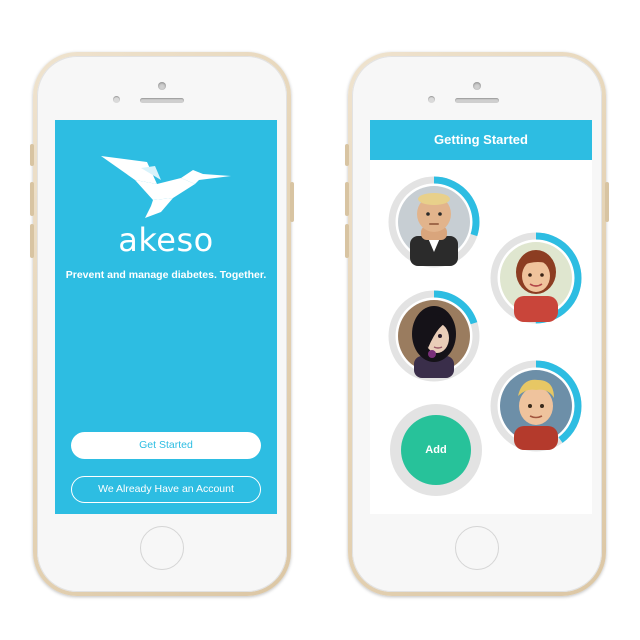 The width and height of the screenshot is (640, 640). I want to click on add-member-button: Add, so click(436, 450).